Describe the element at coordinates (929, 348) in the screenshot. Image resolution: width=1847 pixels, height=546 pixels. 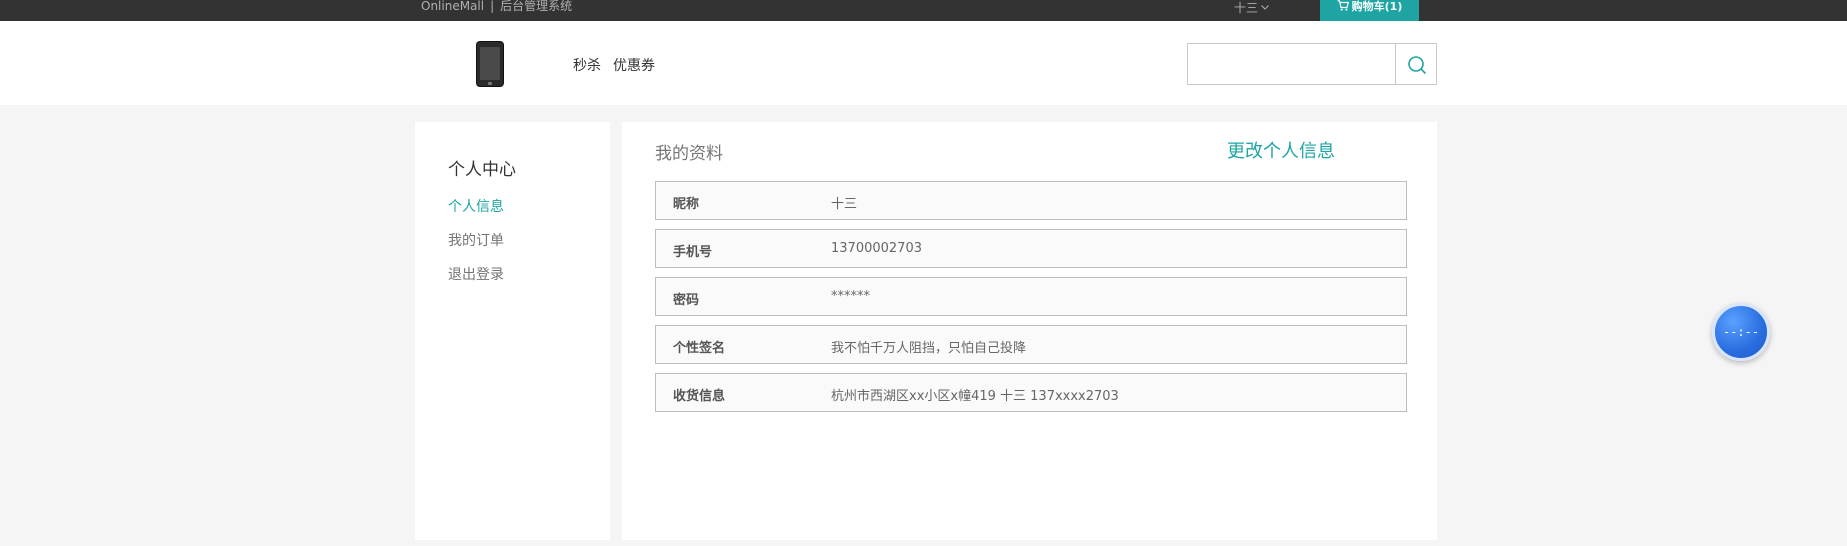
I see `row-value: 我不怕千万人阻挡，只怕自己投降` at that location.